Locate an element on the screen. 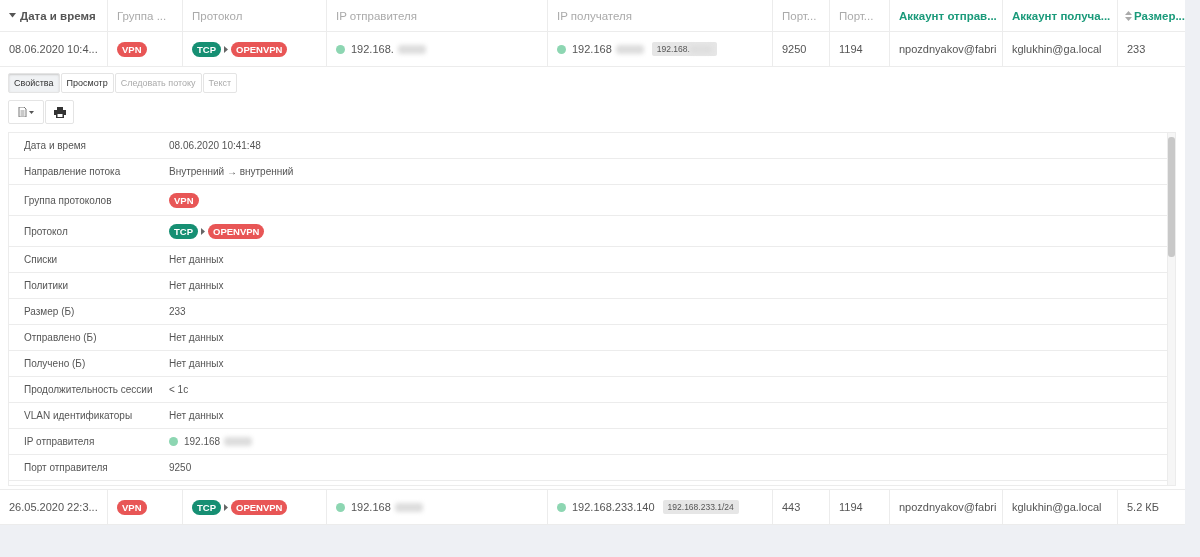 The height and width of the screenshot is (557, 1200). property-label: Протокол is located at coordinates (46, 231).